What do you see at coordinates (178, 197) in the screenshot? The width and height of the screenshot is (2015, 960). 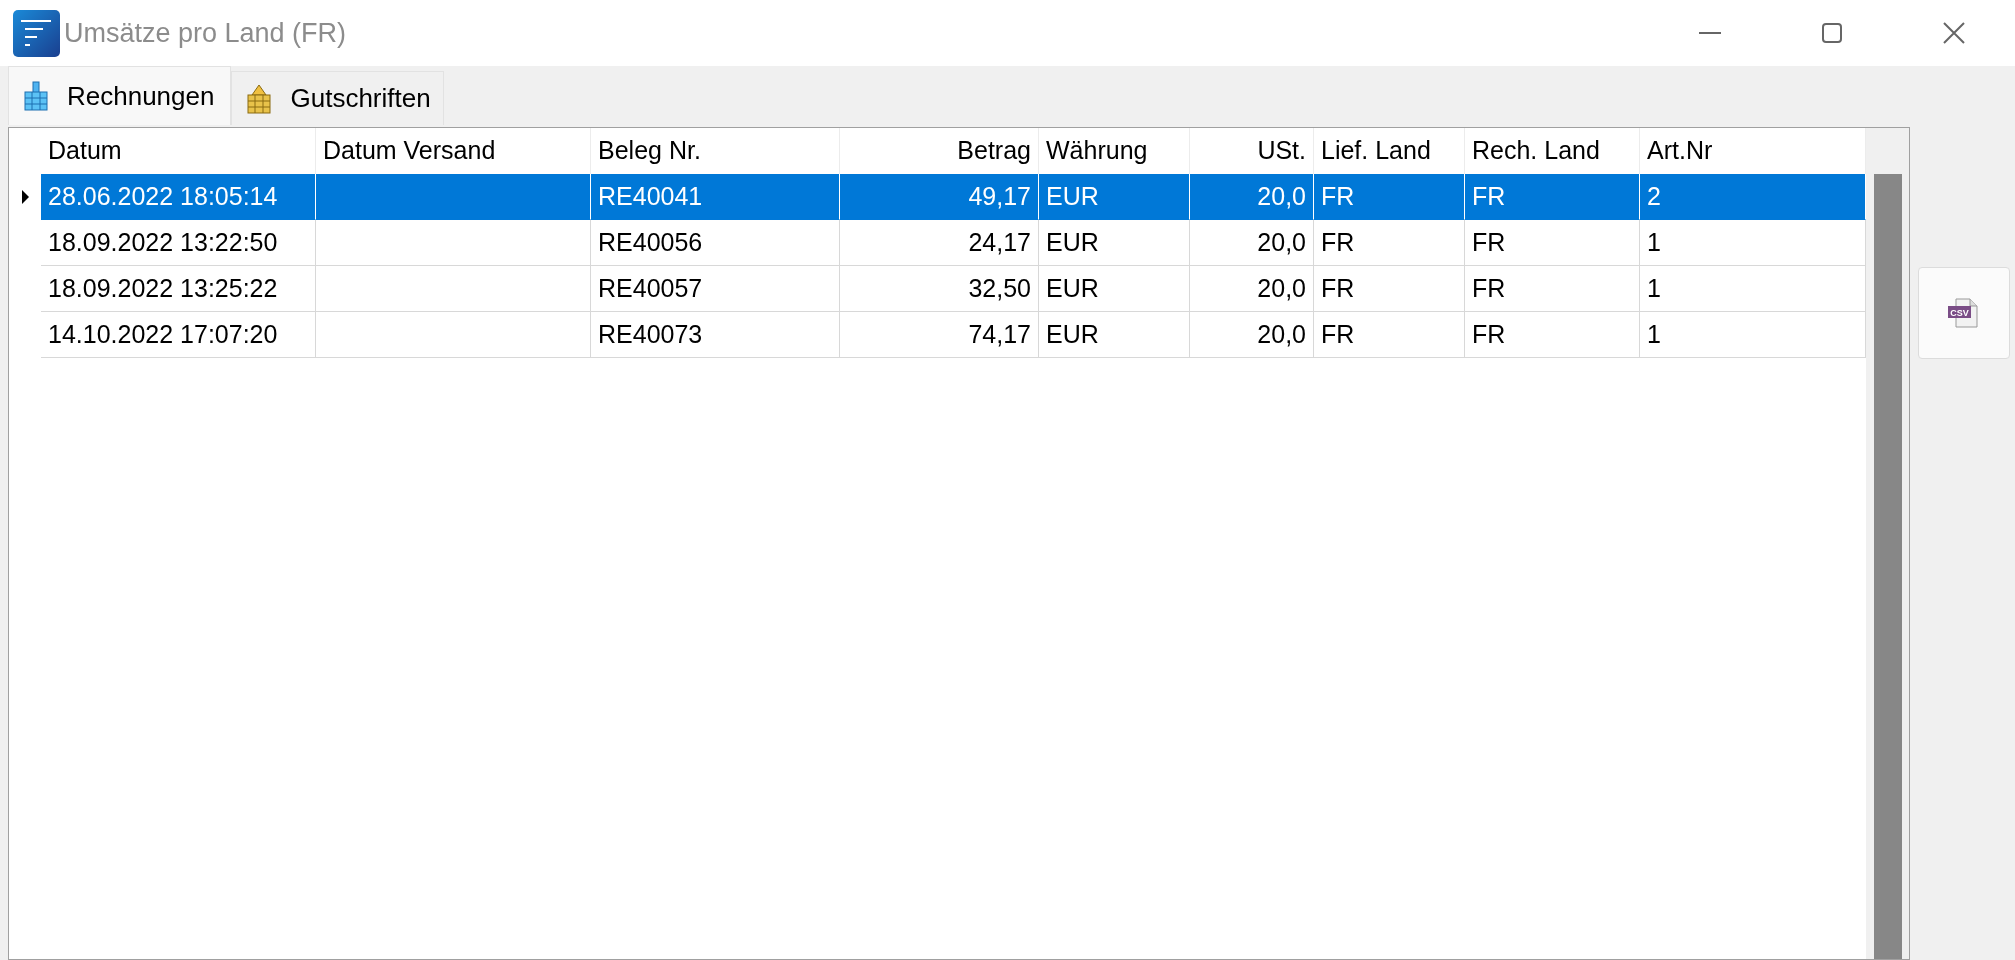 I see `table-cell: 28.06.2022 18:05:14` at bounding box center [178, 197].